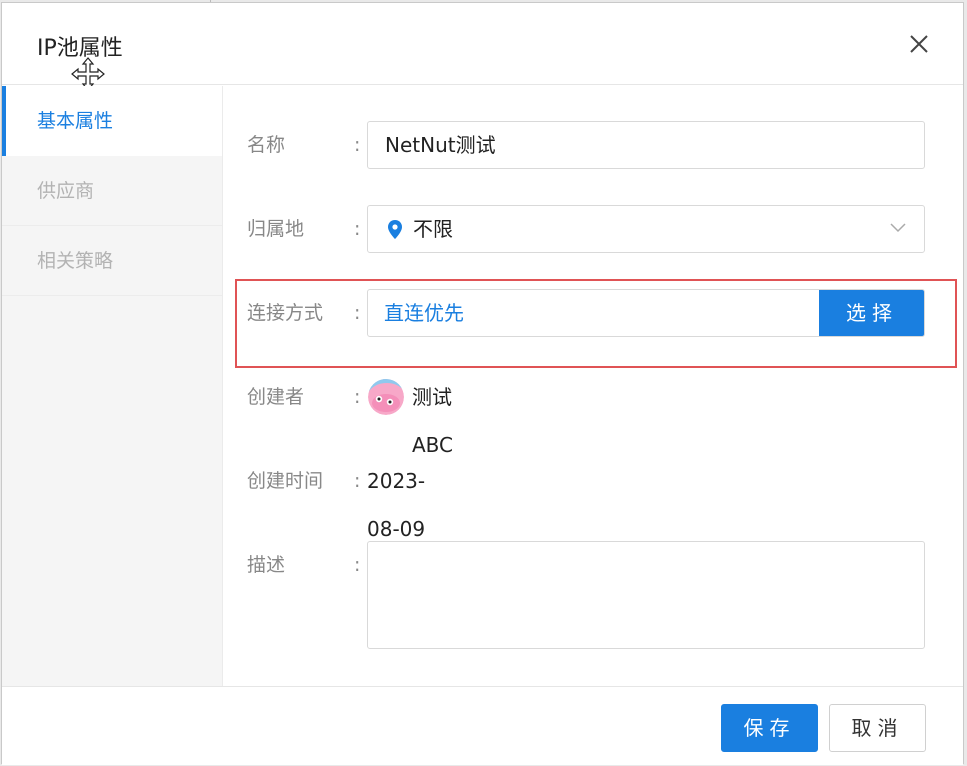 The image size is (967, 766). I want to click on sidebar-item-basic-properties: 基本属性, so click(112, 121).